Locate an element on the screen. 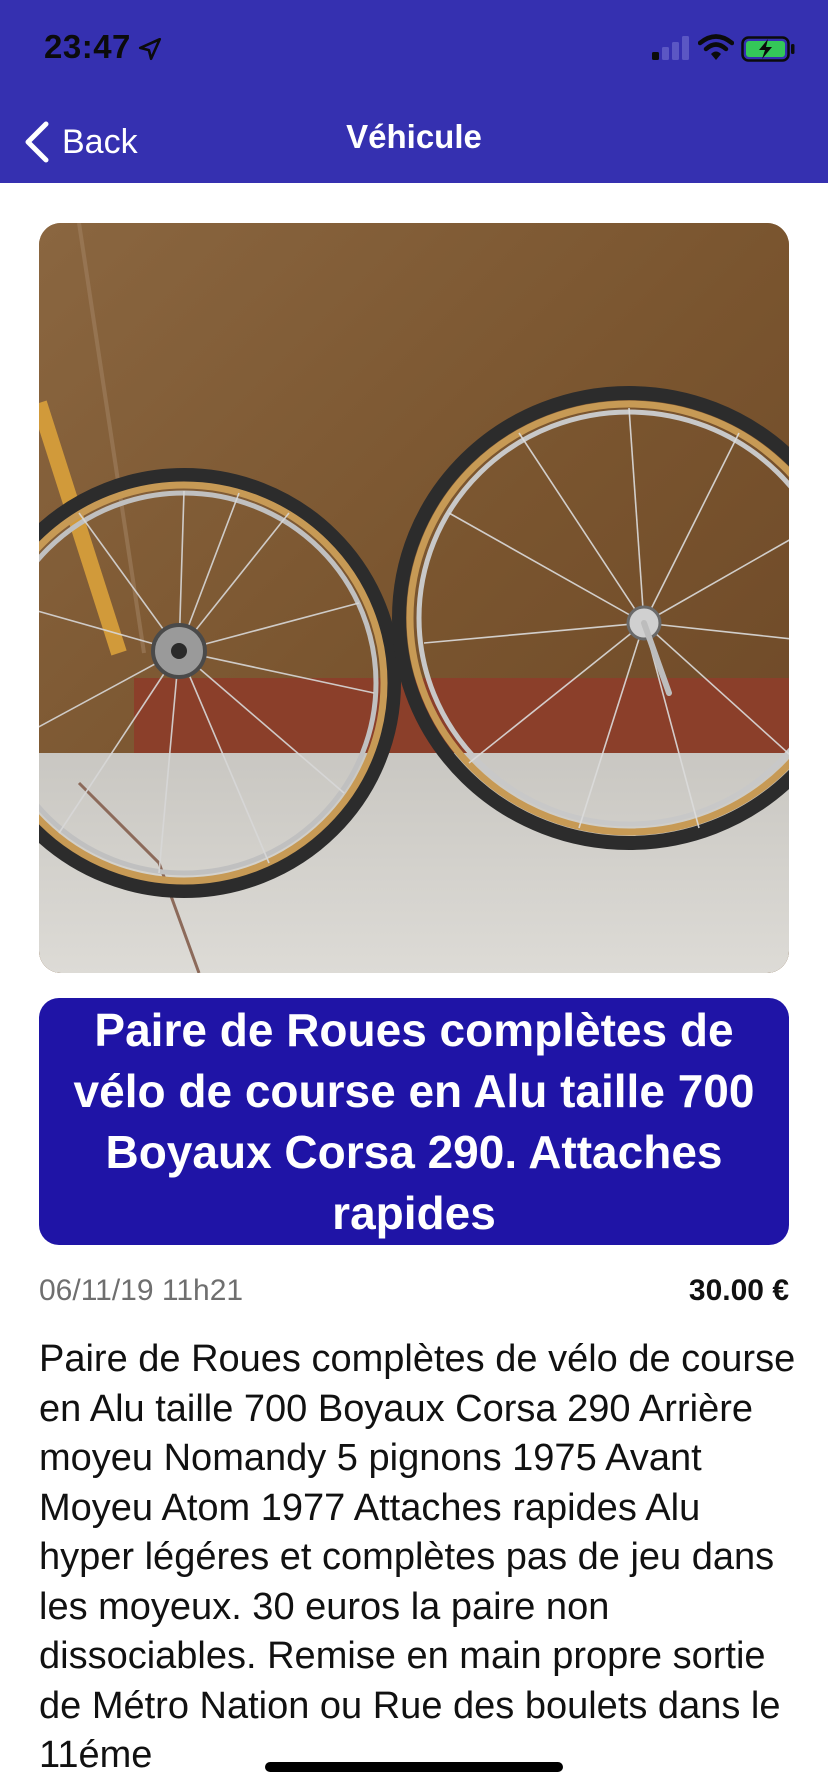  status-time: 23:47 is located at coordinates (87, 46).